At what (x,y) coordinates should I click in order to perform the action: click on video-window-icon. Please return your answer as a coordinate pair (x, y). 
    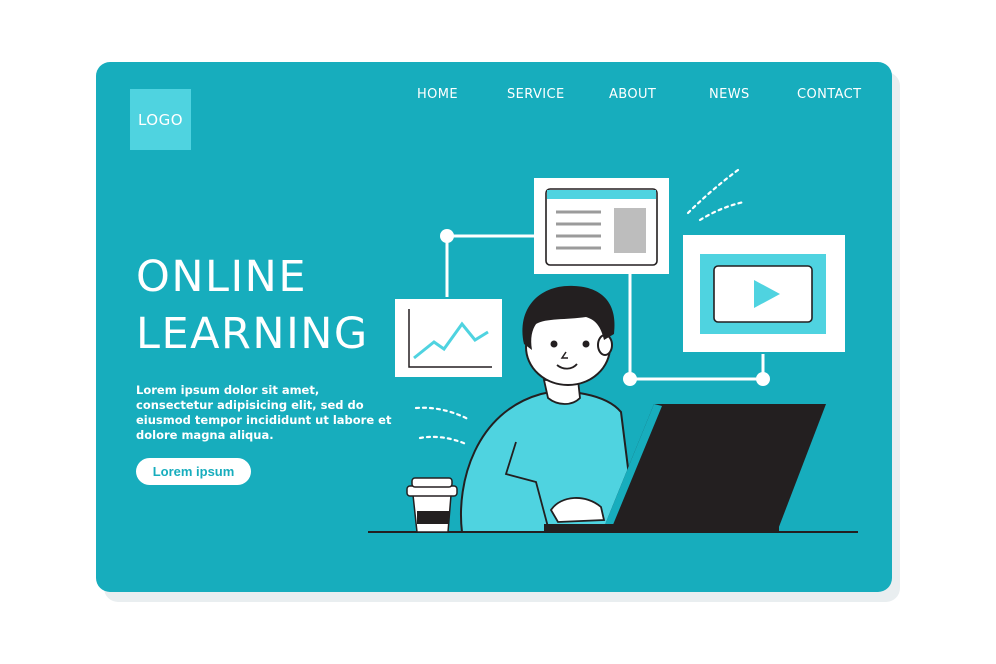
    Looking at the image, I should click on (764, 293).